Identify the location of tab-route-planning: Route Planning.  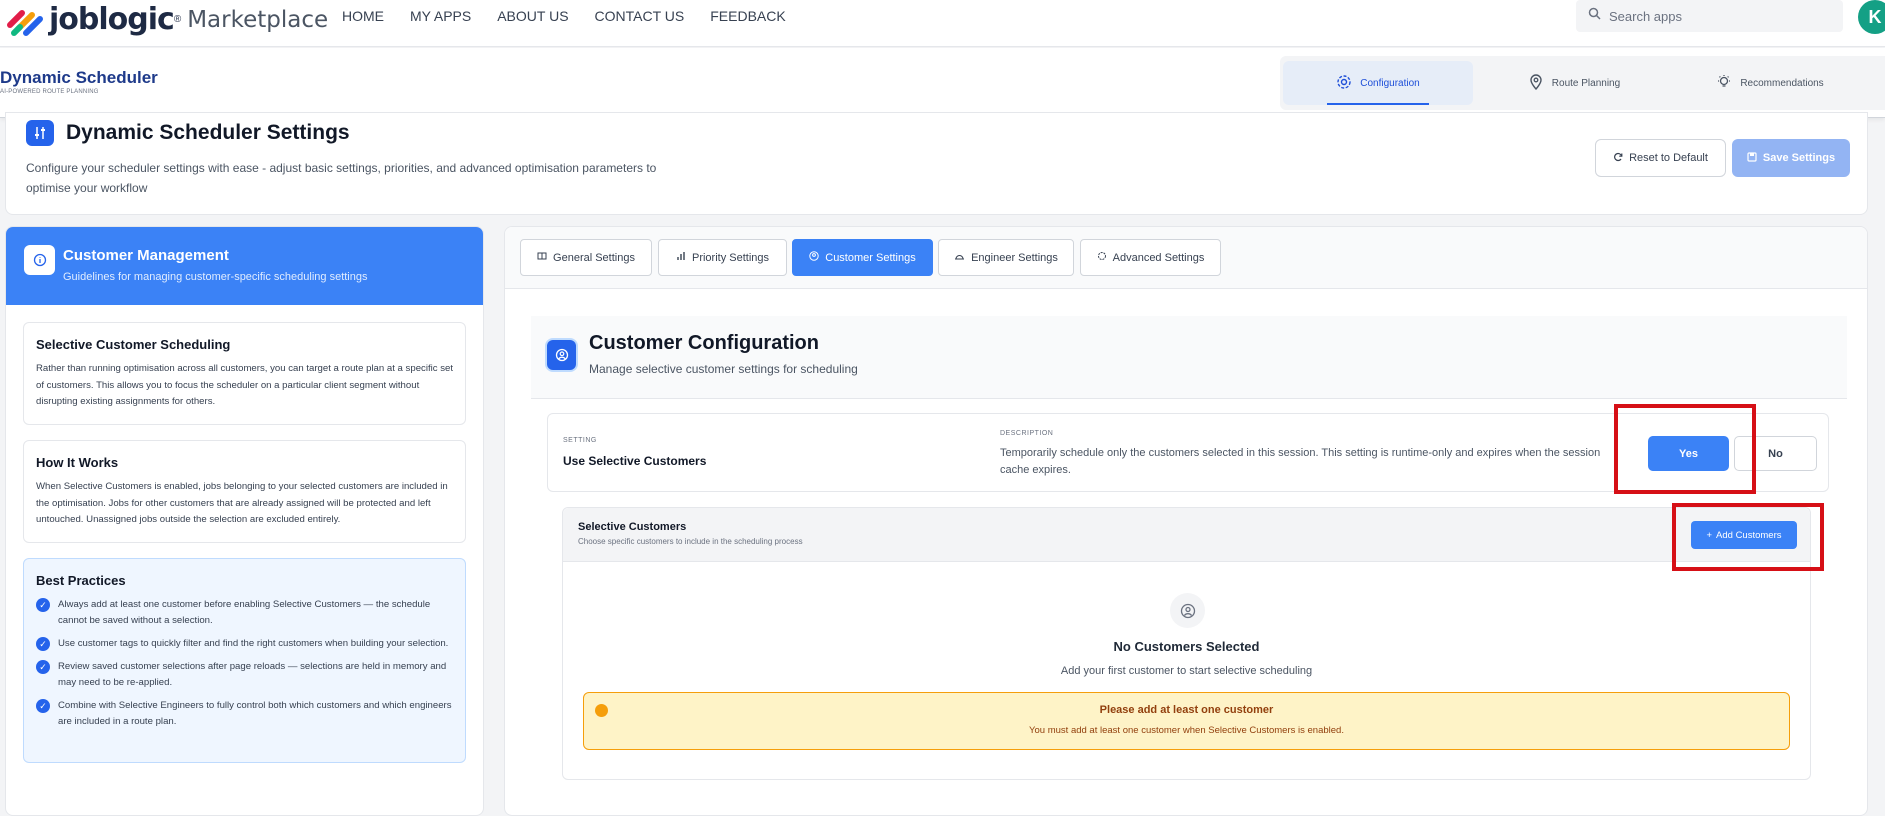
(1574, 83).